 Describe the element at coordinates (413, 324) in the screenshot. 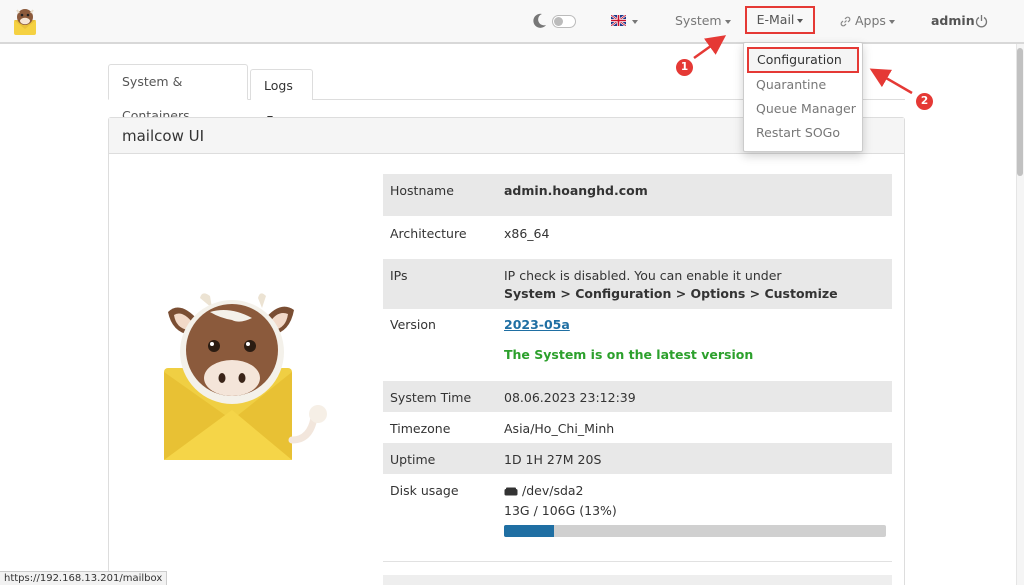

I see `version-label: Version` at that location.